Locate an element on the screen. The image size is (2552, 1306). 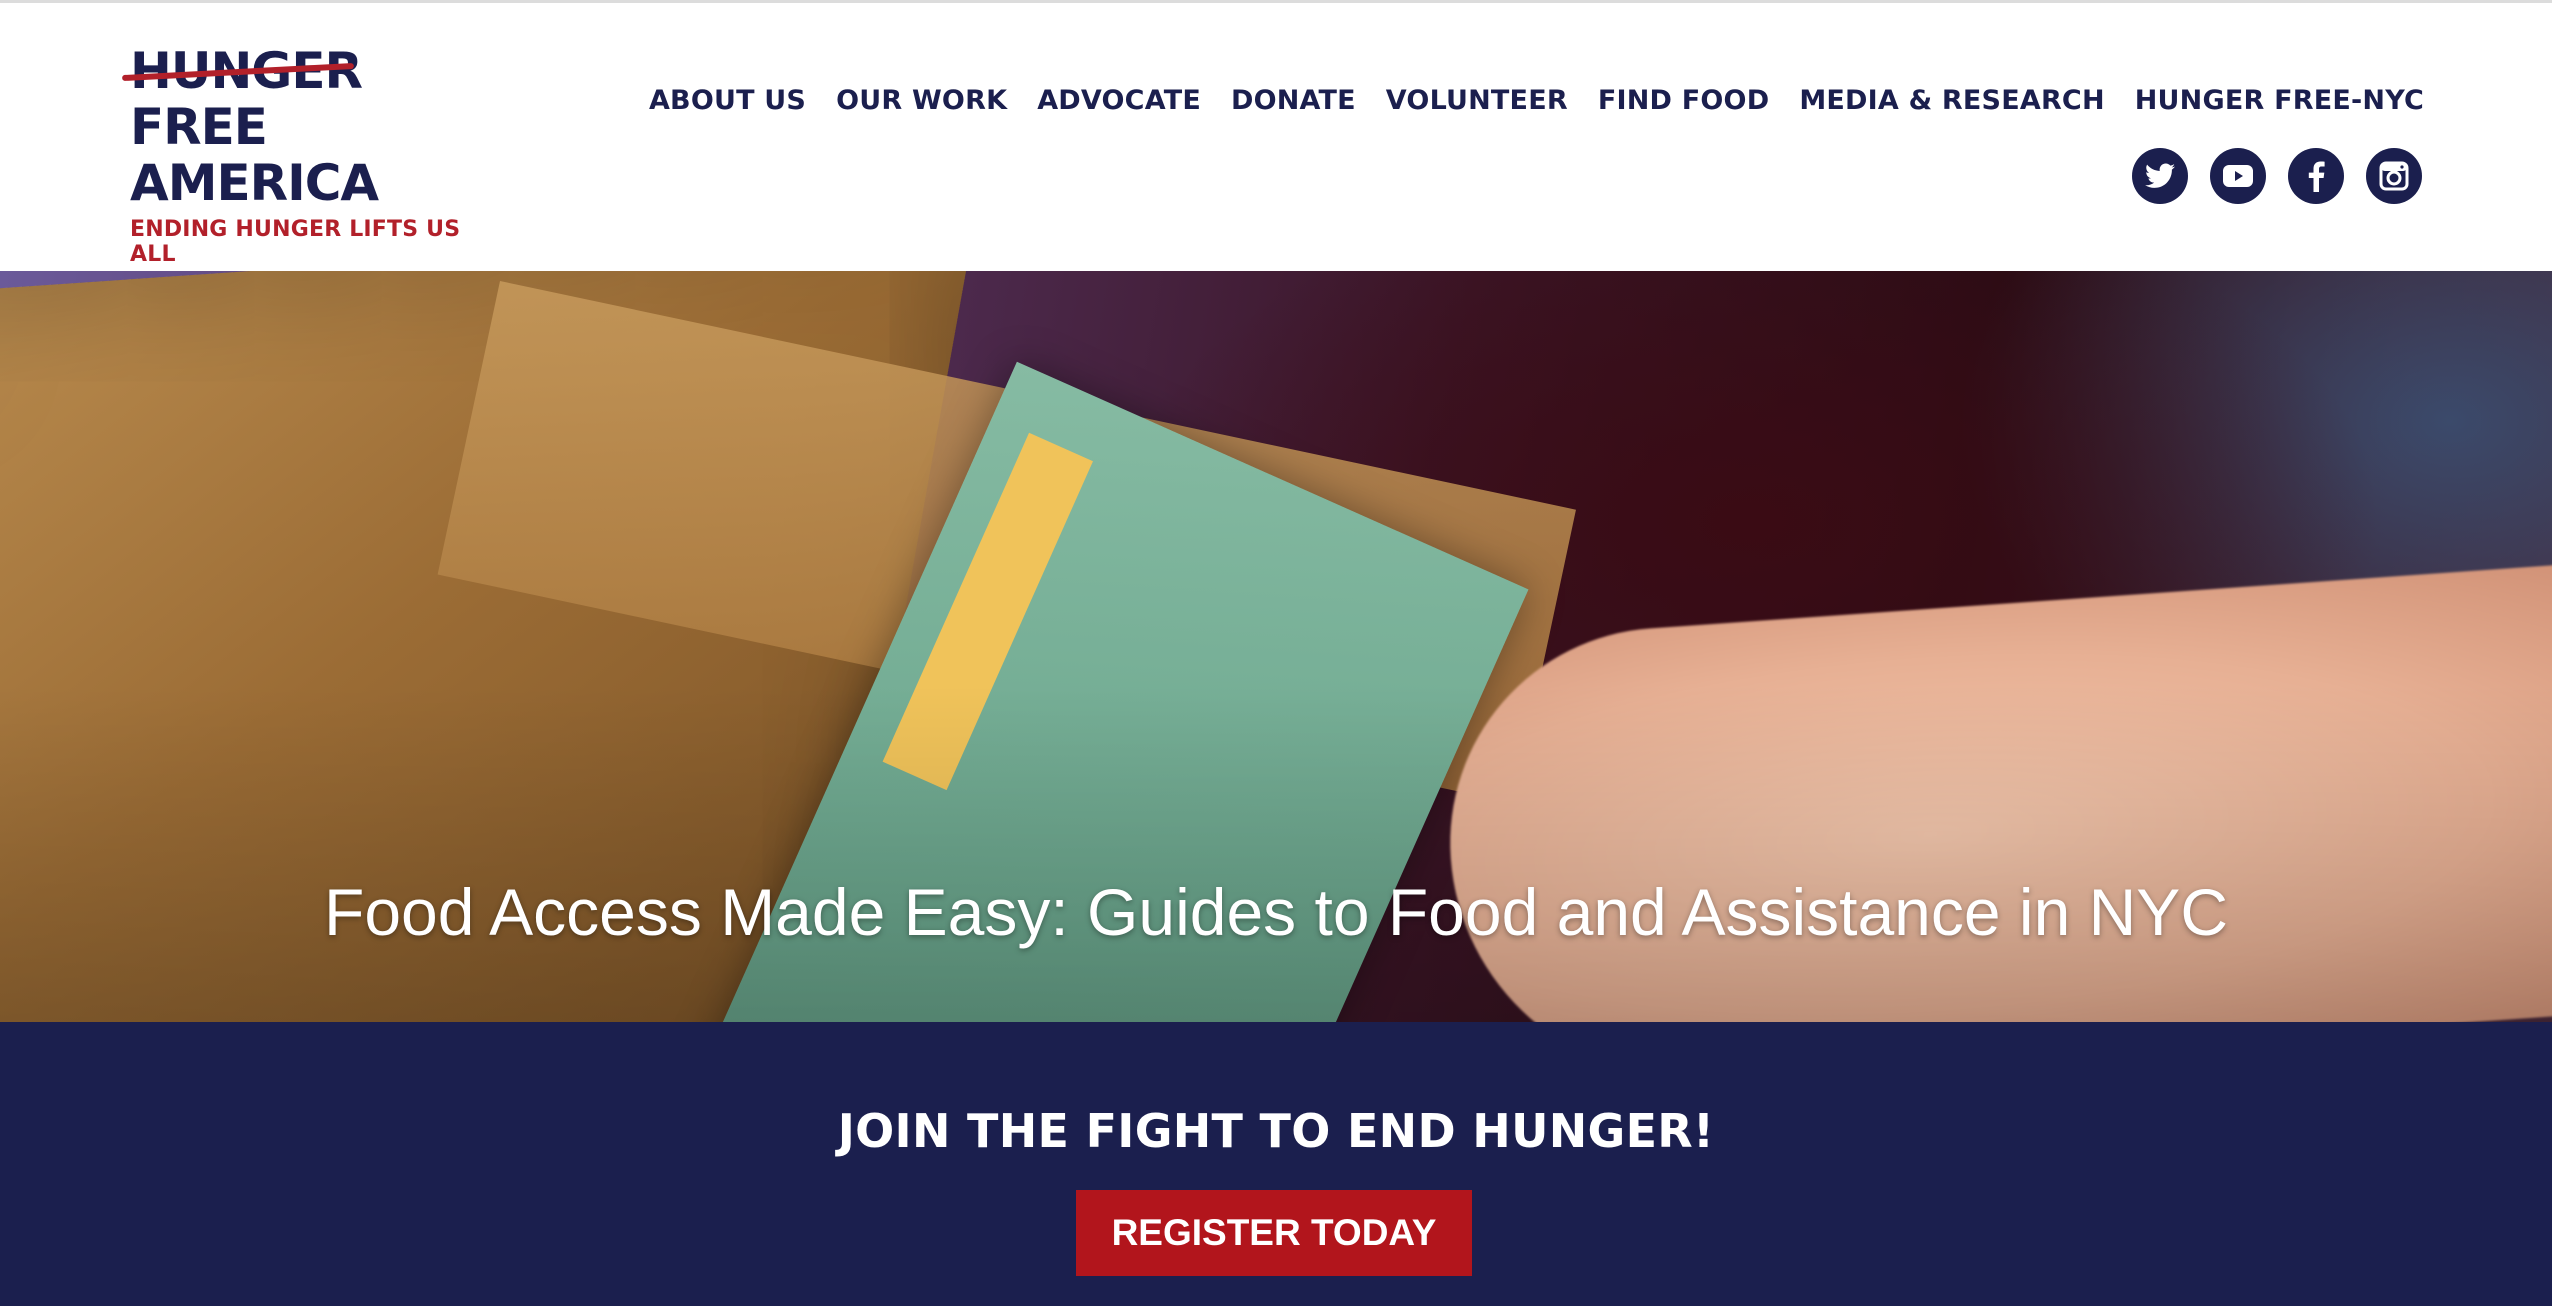
facebook-icon is located at coordinates (2316, 176).